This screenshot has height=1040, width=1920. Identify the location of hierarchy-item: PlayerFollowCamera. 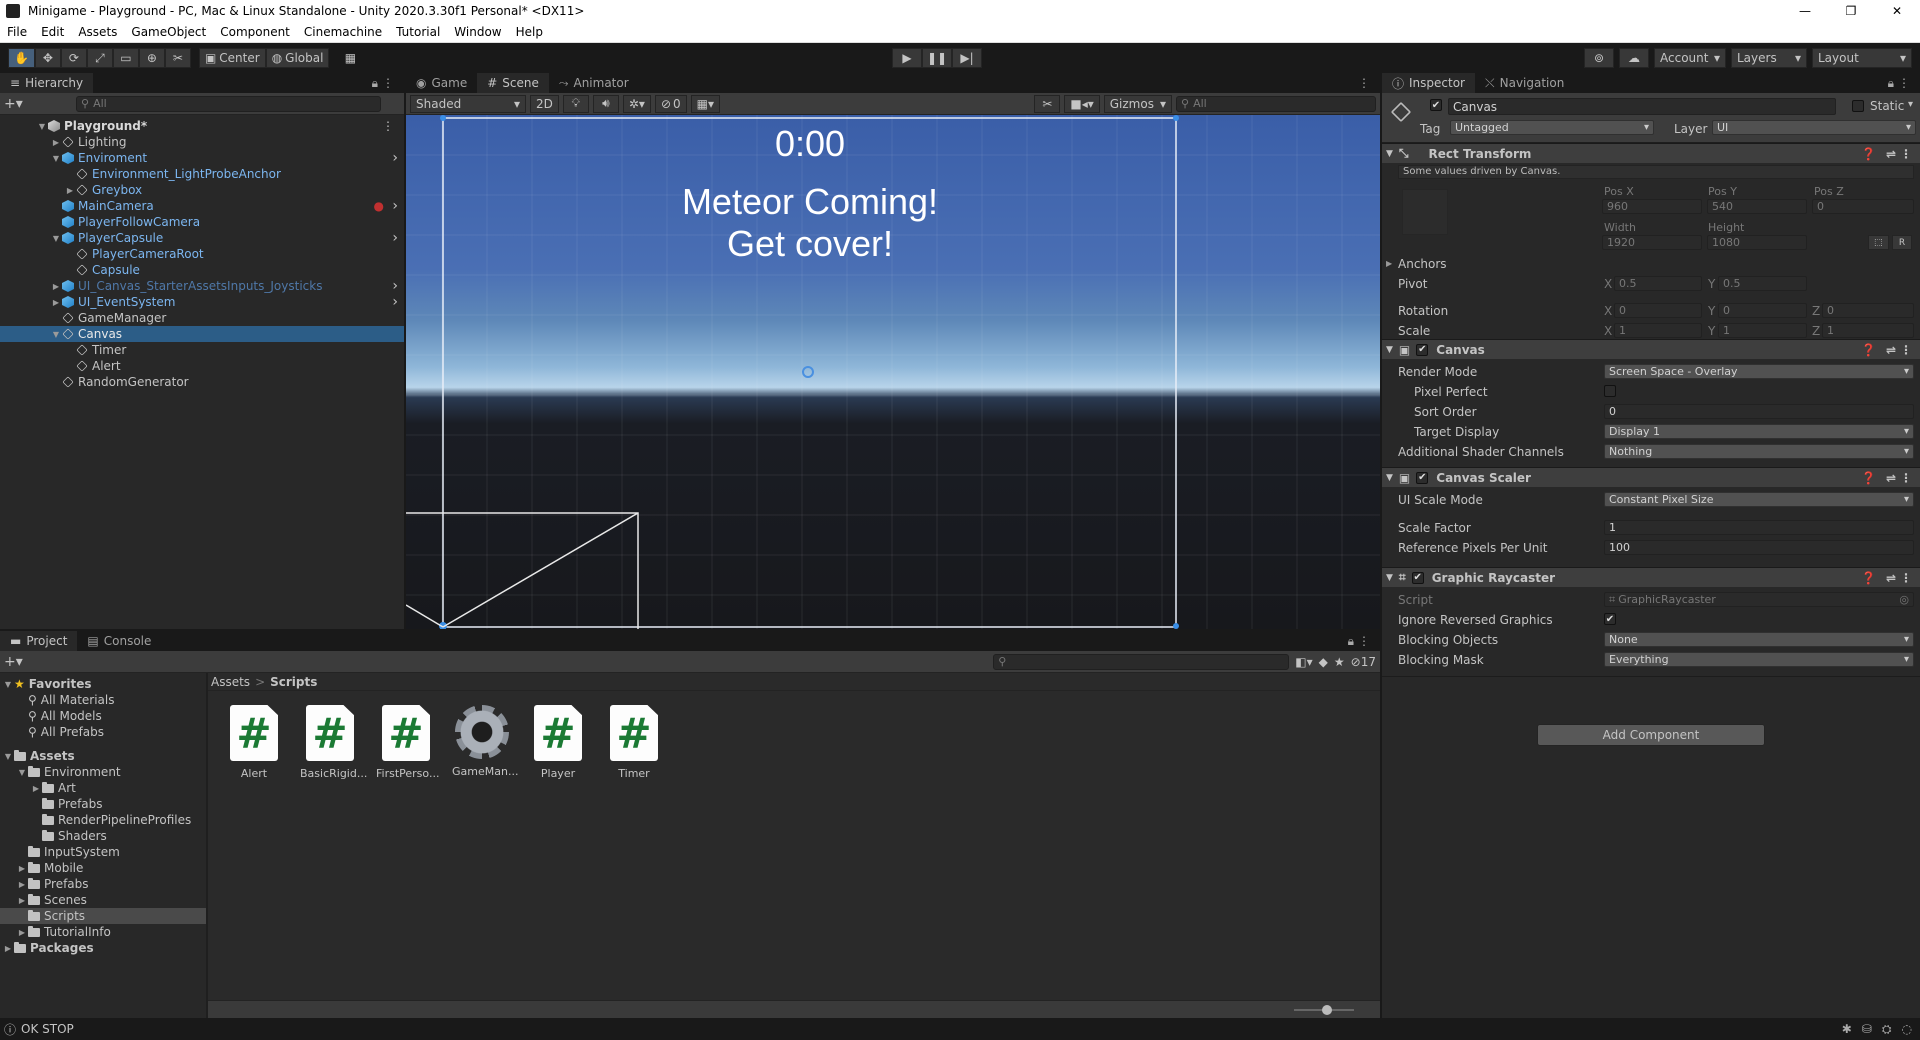
(202, 222).